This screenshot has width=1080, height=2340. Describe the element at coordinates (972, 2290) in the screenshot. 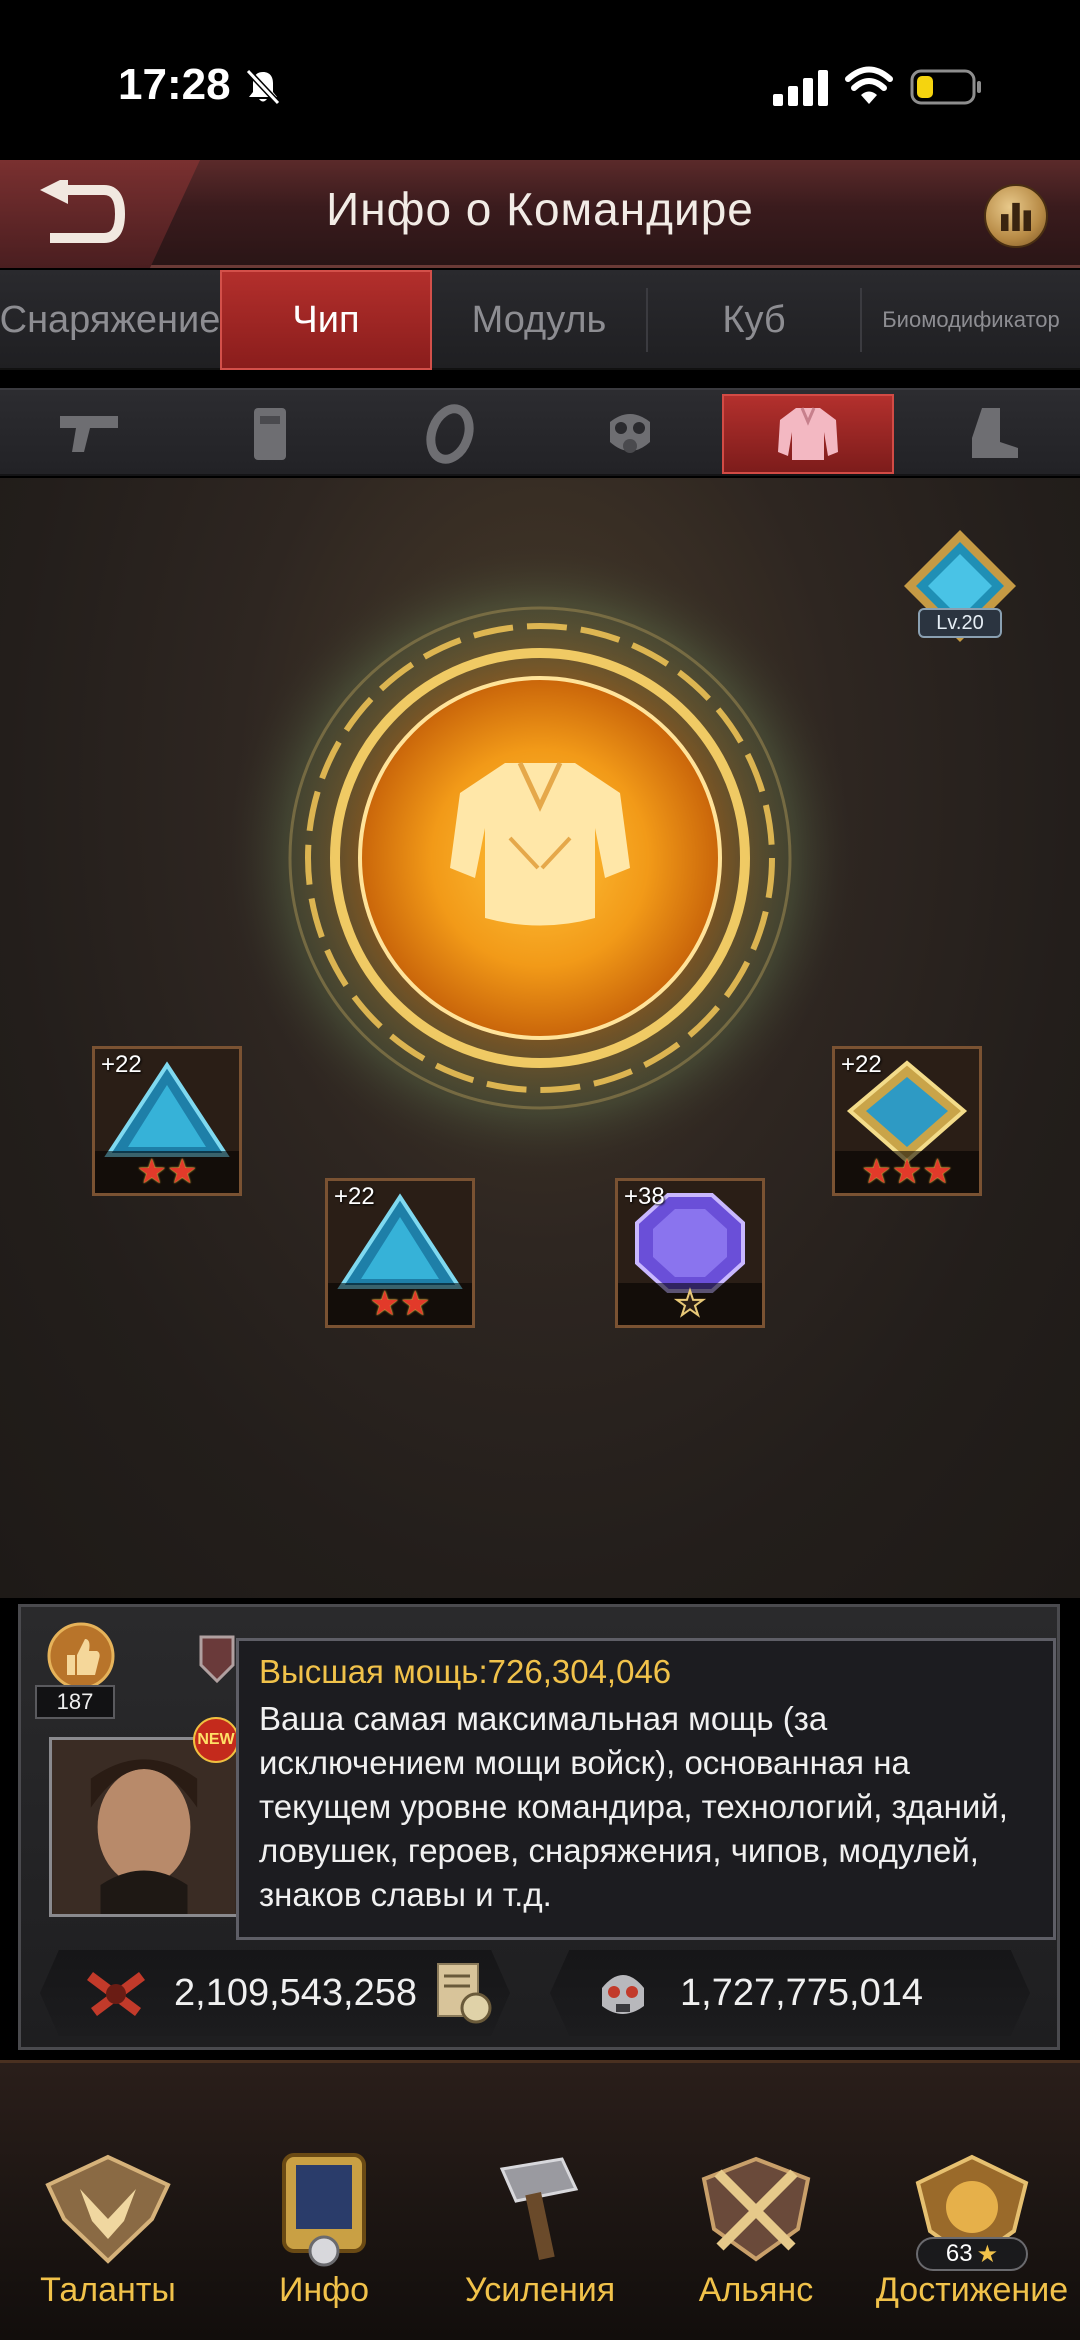

I see `nav-label: Достижение` at that location.